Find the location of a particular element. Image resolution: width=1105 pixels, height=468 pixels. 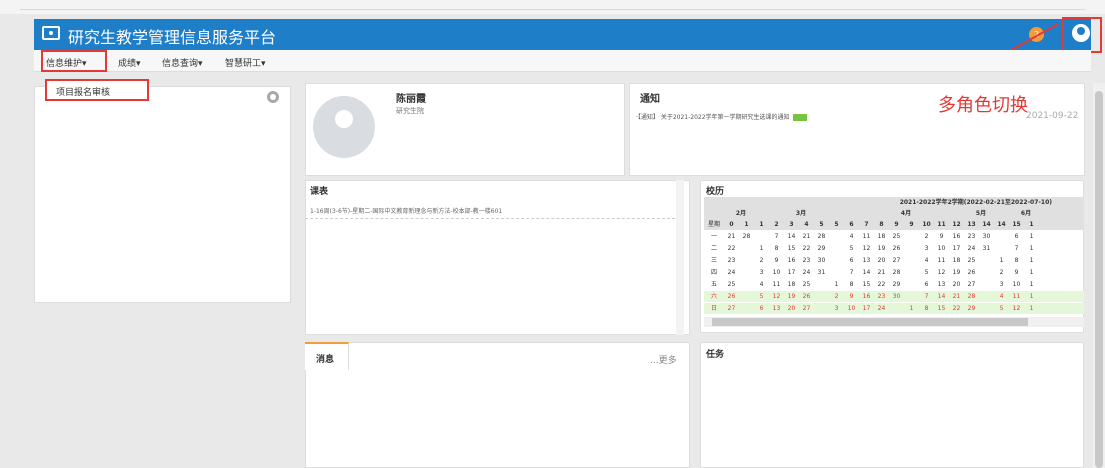

calendar-day-label: 六 is located at coordinates (713, 296).